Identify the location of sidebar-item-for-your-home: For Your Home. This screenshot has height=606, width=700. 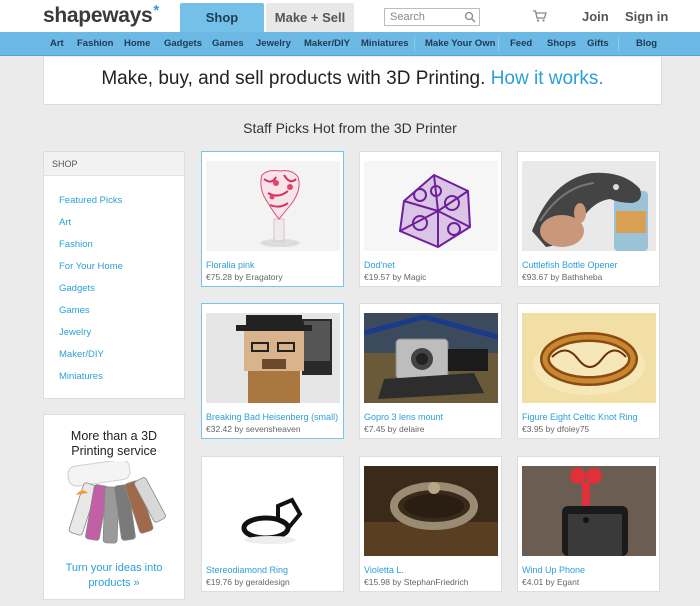
(91, 266).